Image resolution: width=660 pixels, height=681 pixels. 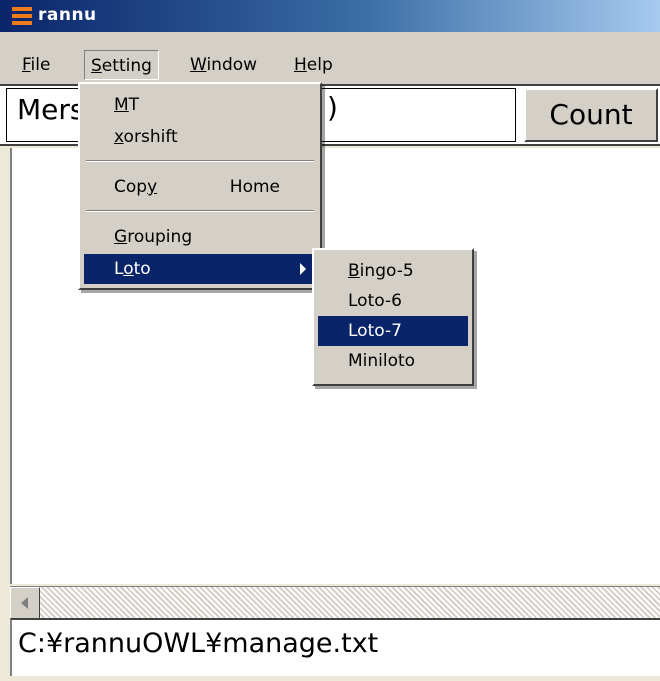 I want to click on scroll-left-button, so click(x=25, y=603).